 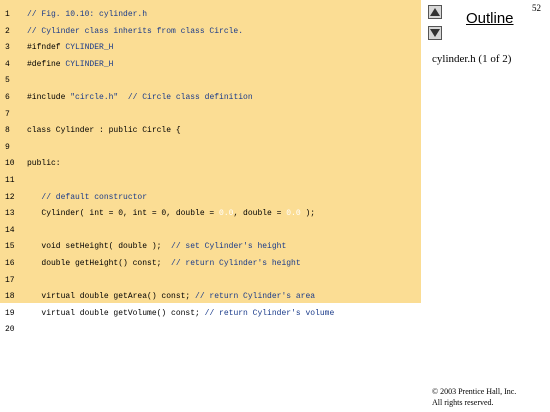 I want to click on code-text: public:, so click(x=44, y=164).